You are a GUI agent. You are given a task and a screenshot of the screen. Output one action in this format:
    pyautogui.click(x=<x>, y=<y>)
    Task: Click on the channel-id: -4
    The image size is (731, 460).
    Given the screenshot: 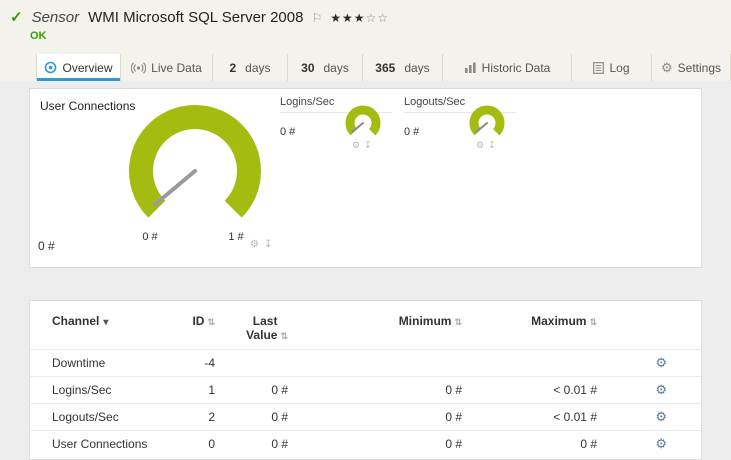 What is the action you would take?
    pyautogui.click(x=209, y=363)
    